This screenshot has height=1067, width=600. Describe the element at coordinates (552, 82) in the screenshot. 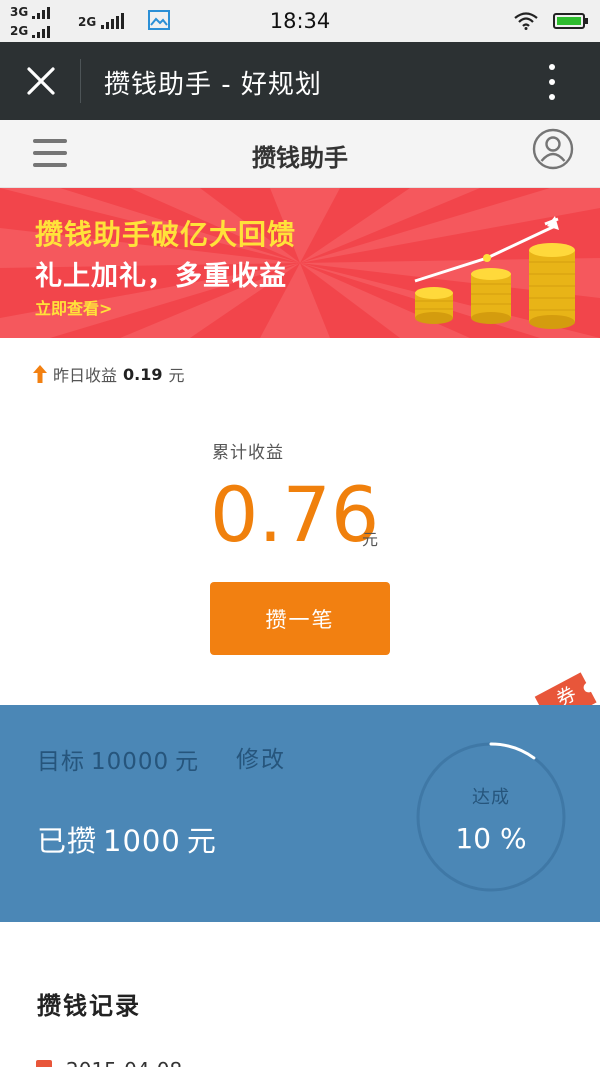

I see `more-vertical-icon` at that location.